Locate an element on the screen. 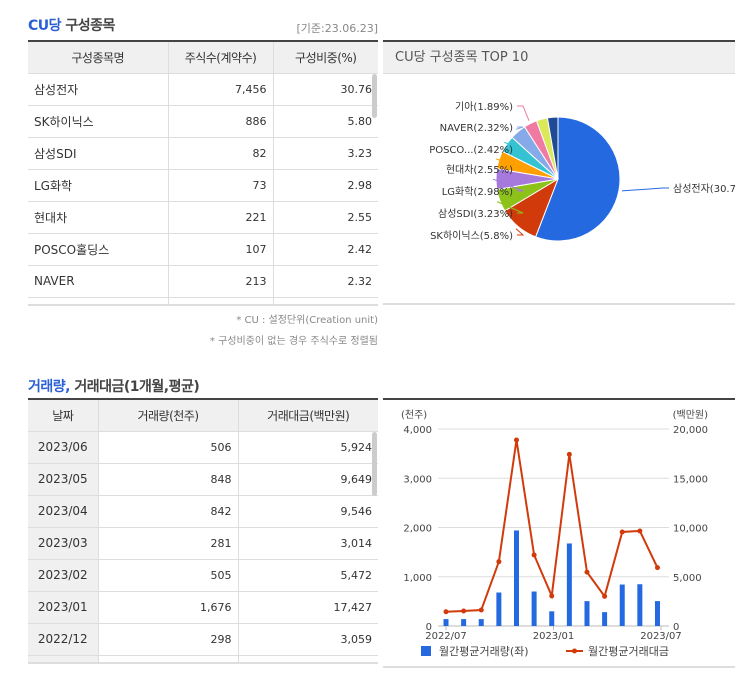 This screenshot has width=743, height=688. column-header: 구성종목명 is located at coordinates (98, 57).